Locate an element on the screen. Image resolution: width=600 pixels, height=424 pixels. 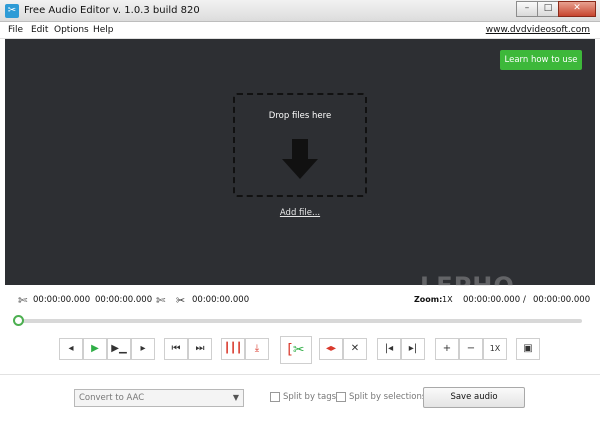
app-icon: ✂ is located at coordinates (12, 11).